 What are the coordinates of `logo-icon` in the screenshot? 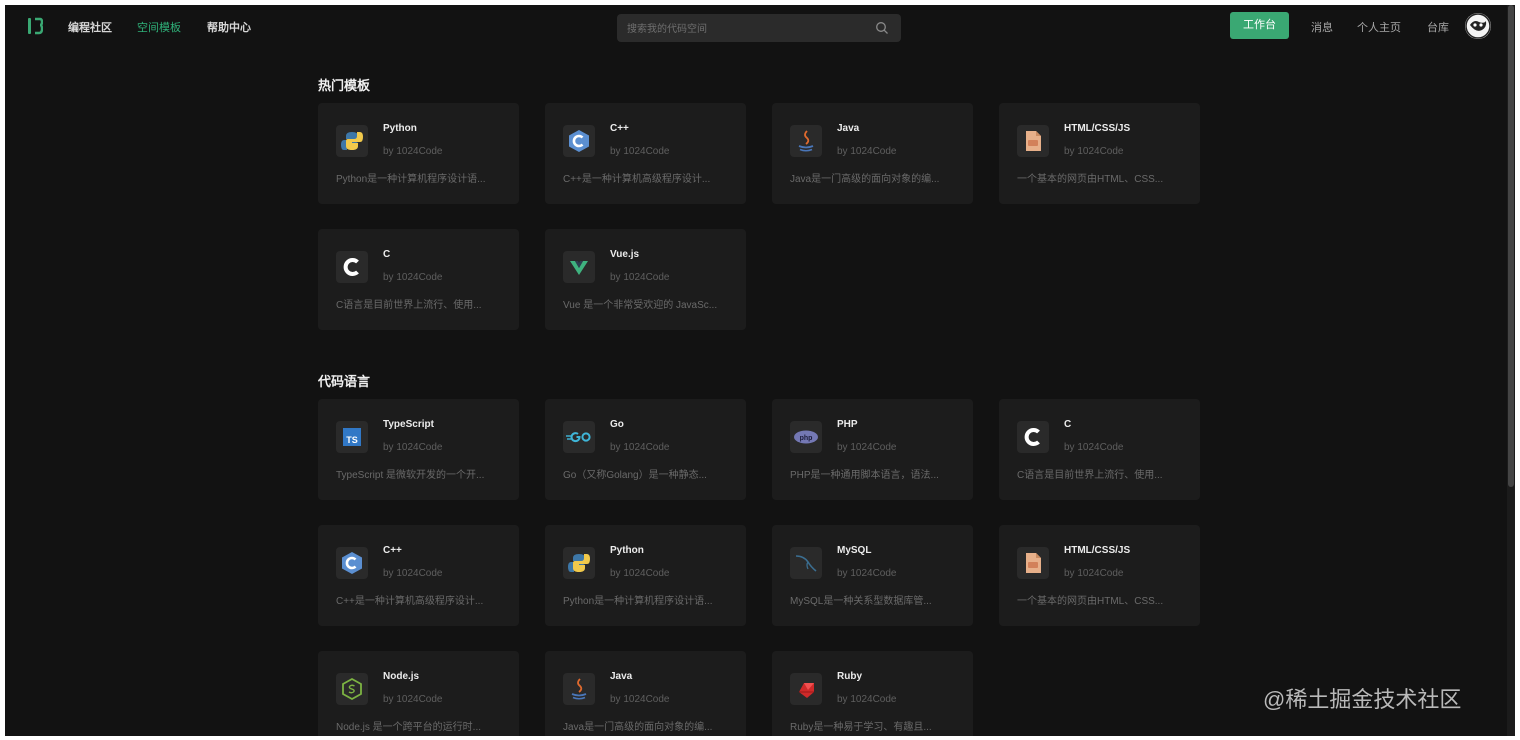 It's located at (35, 26).